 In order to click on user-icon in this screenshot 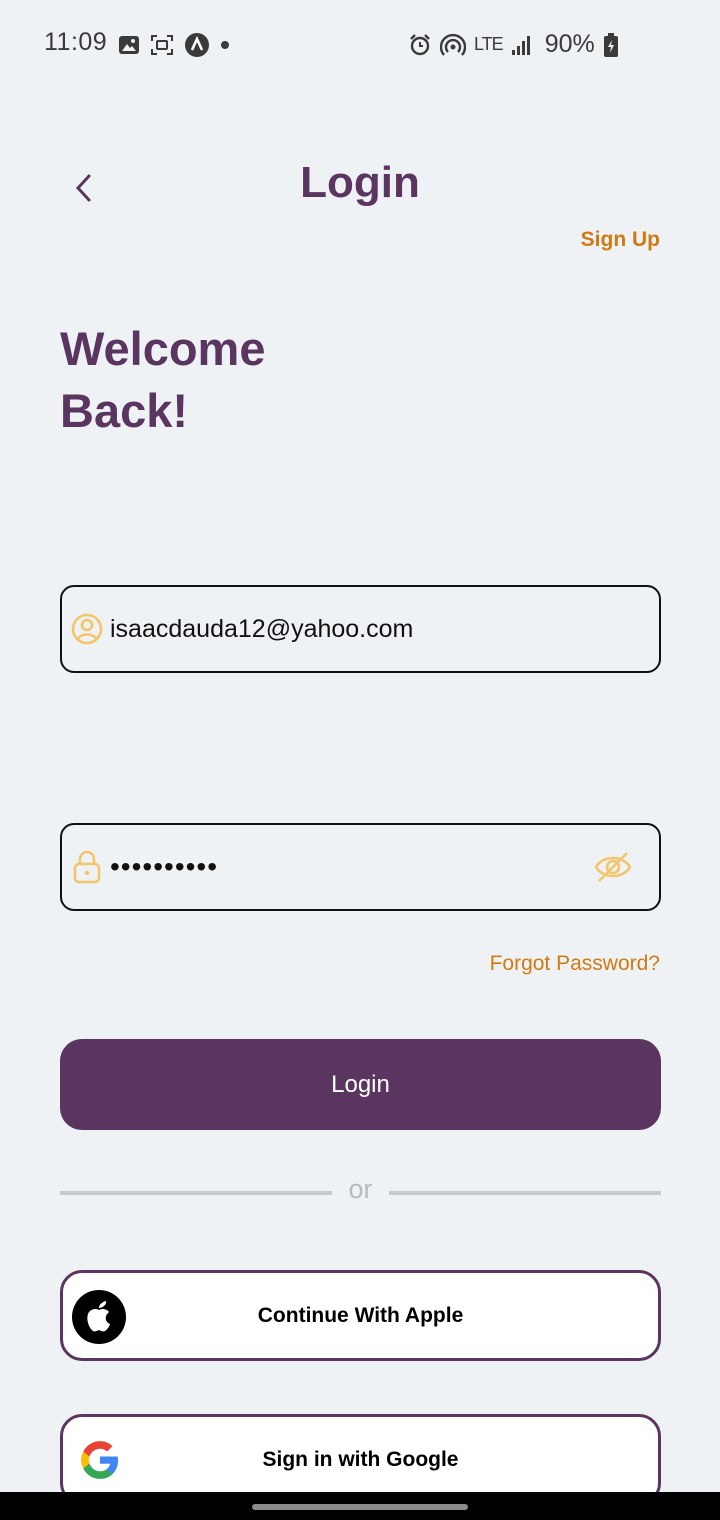, I will do `click(87, 629)`.